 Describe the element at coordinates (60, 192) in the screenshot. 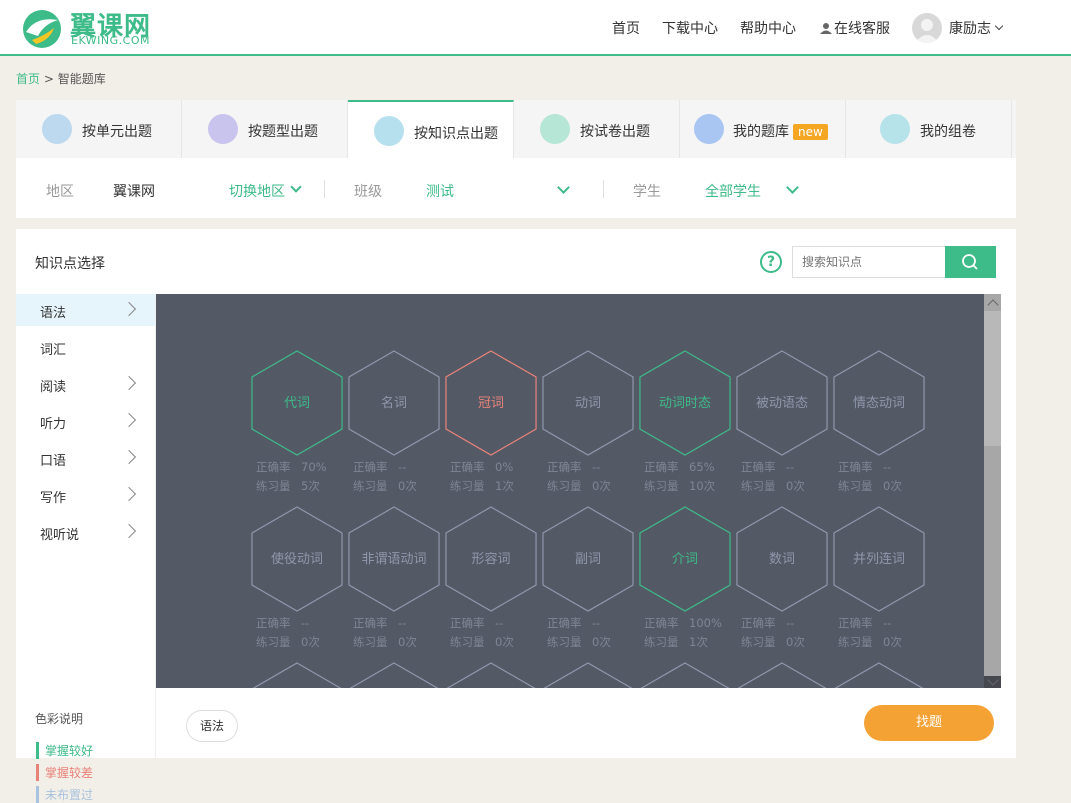

I see `region-label: 地区` at that location.